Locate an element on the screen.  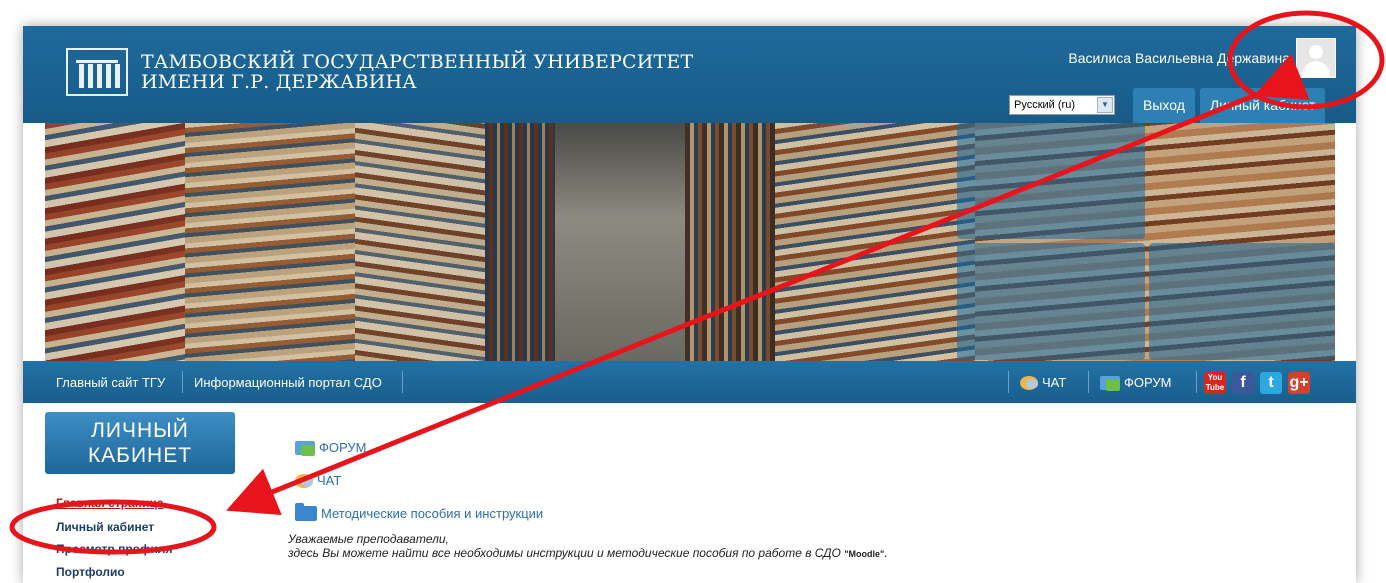
logout-button: Выход is located at coordinates (1164, 105).